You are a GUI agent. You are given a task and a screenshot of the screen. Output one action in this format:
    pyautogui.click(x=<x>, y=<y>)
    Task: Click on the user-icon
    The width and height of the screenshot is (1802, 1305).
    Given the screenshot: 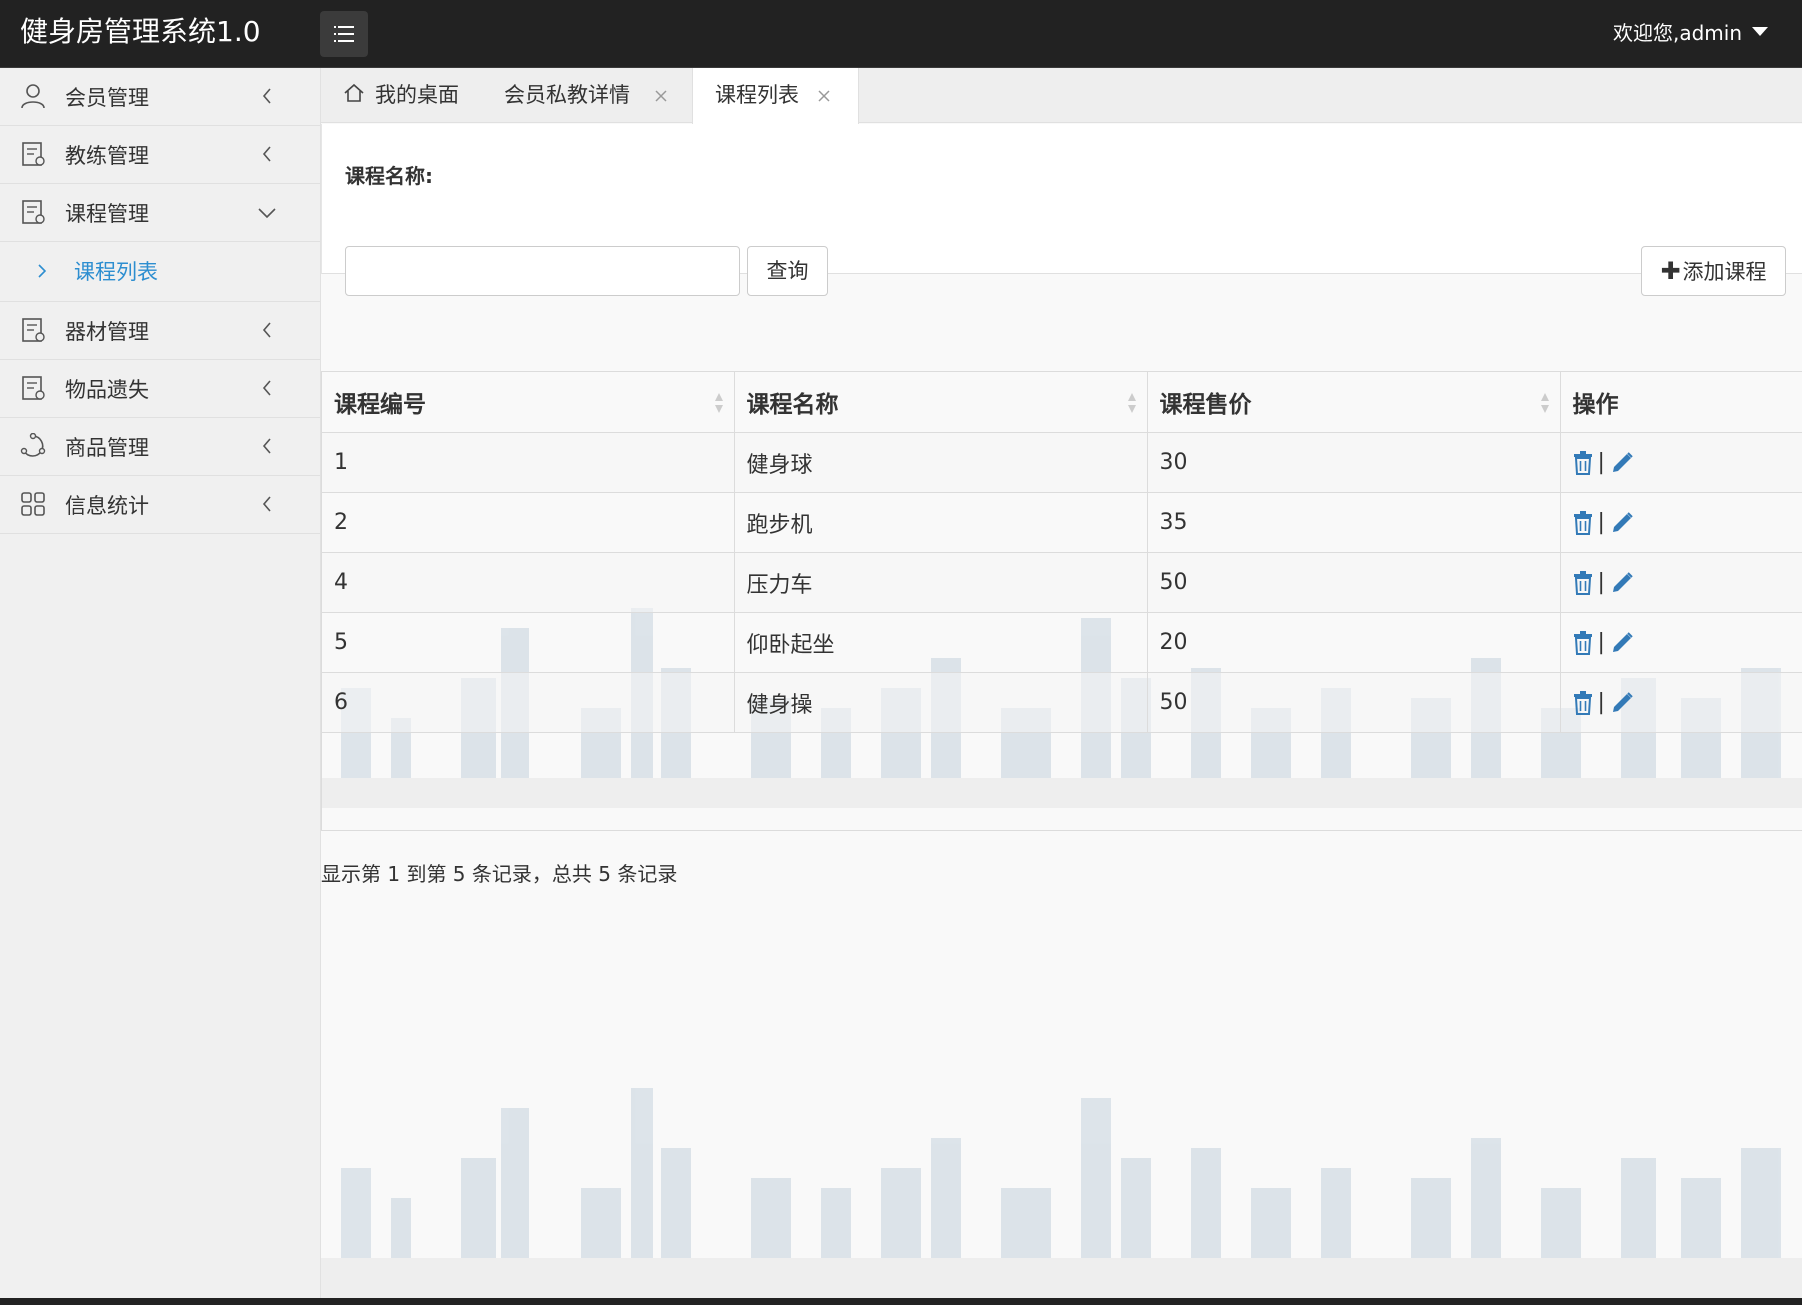 What is the action you would take?
    pyautogui.click(x=33, y=96)
    